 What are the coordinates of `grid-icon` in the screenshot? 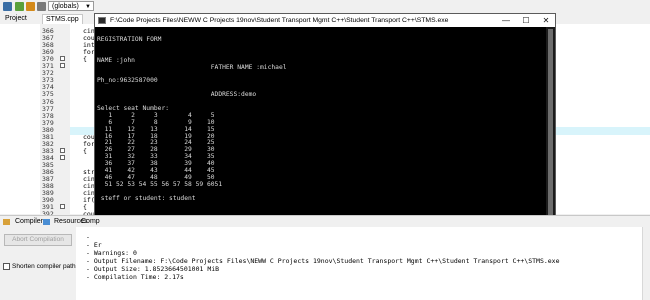 It's located at (7, 6).